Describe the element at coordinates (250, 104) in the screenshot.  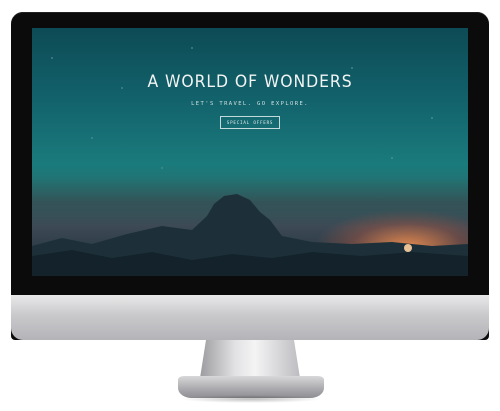
I see `hero-subtitle: LET'S TRAVEL. GO EXPLORE.` at that location.